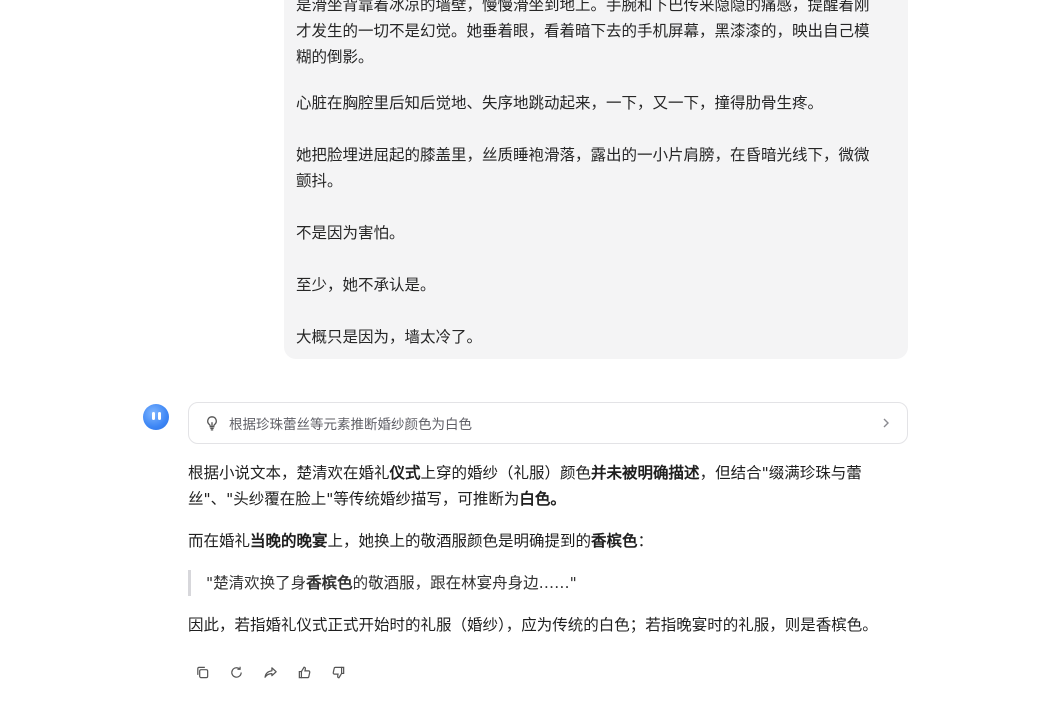 This screenshot has width=1060, height=723. What do you see at coordinates (583, 155) in the screenshot?
I see `user-message-line: 她把脸埋进屈起的膝盖里，丝质睡袍滑落，露出的一小片肩膀，在昏暗光线下，微微` at bounding box center [583, 155].